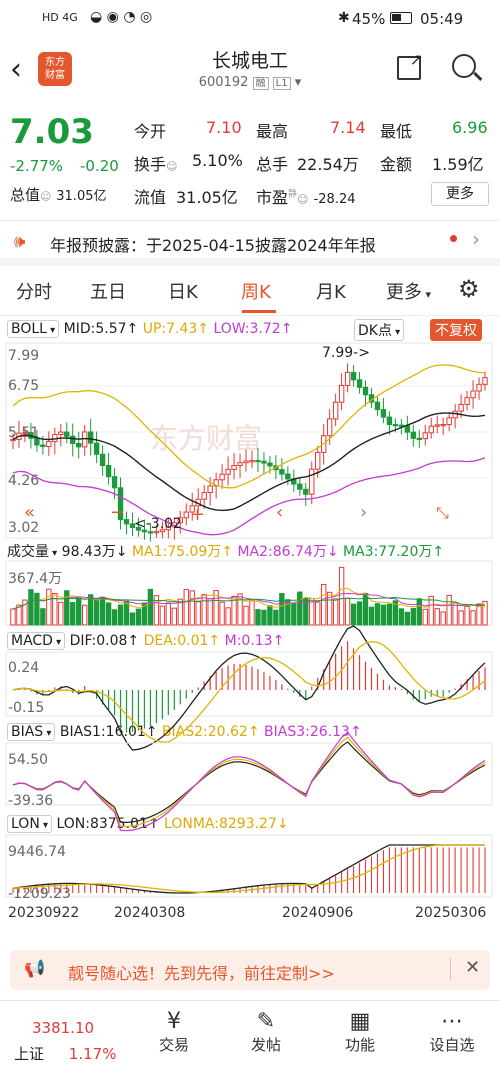 Image resolution: width=500 pixels, height=1083 pixels. I want to click on more-dots-icon: ⋯, so click(452, 1021).